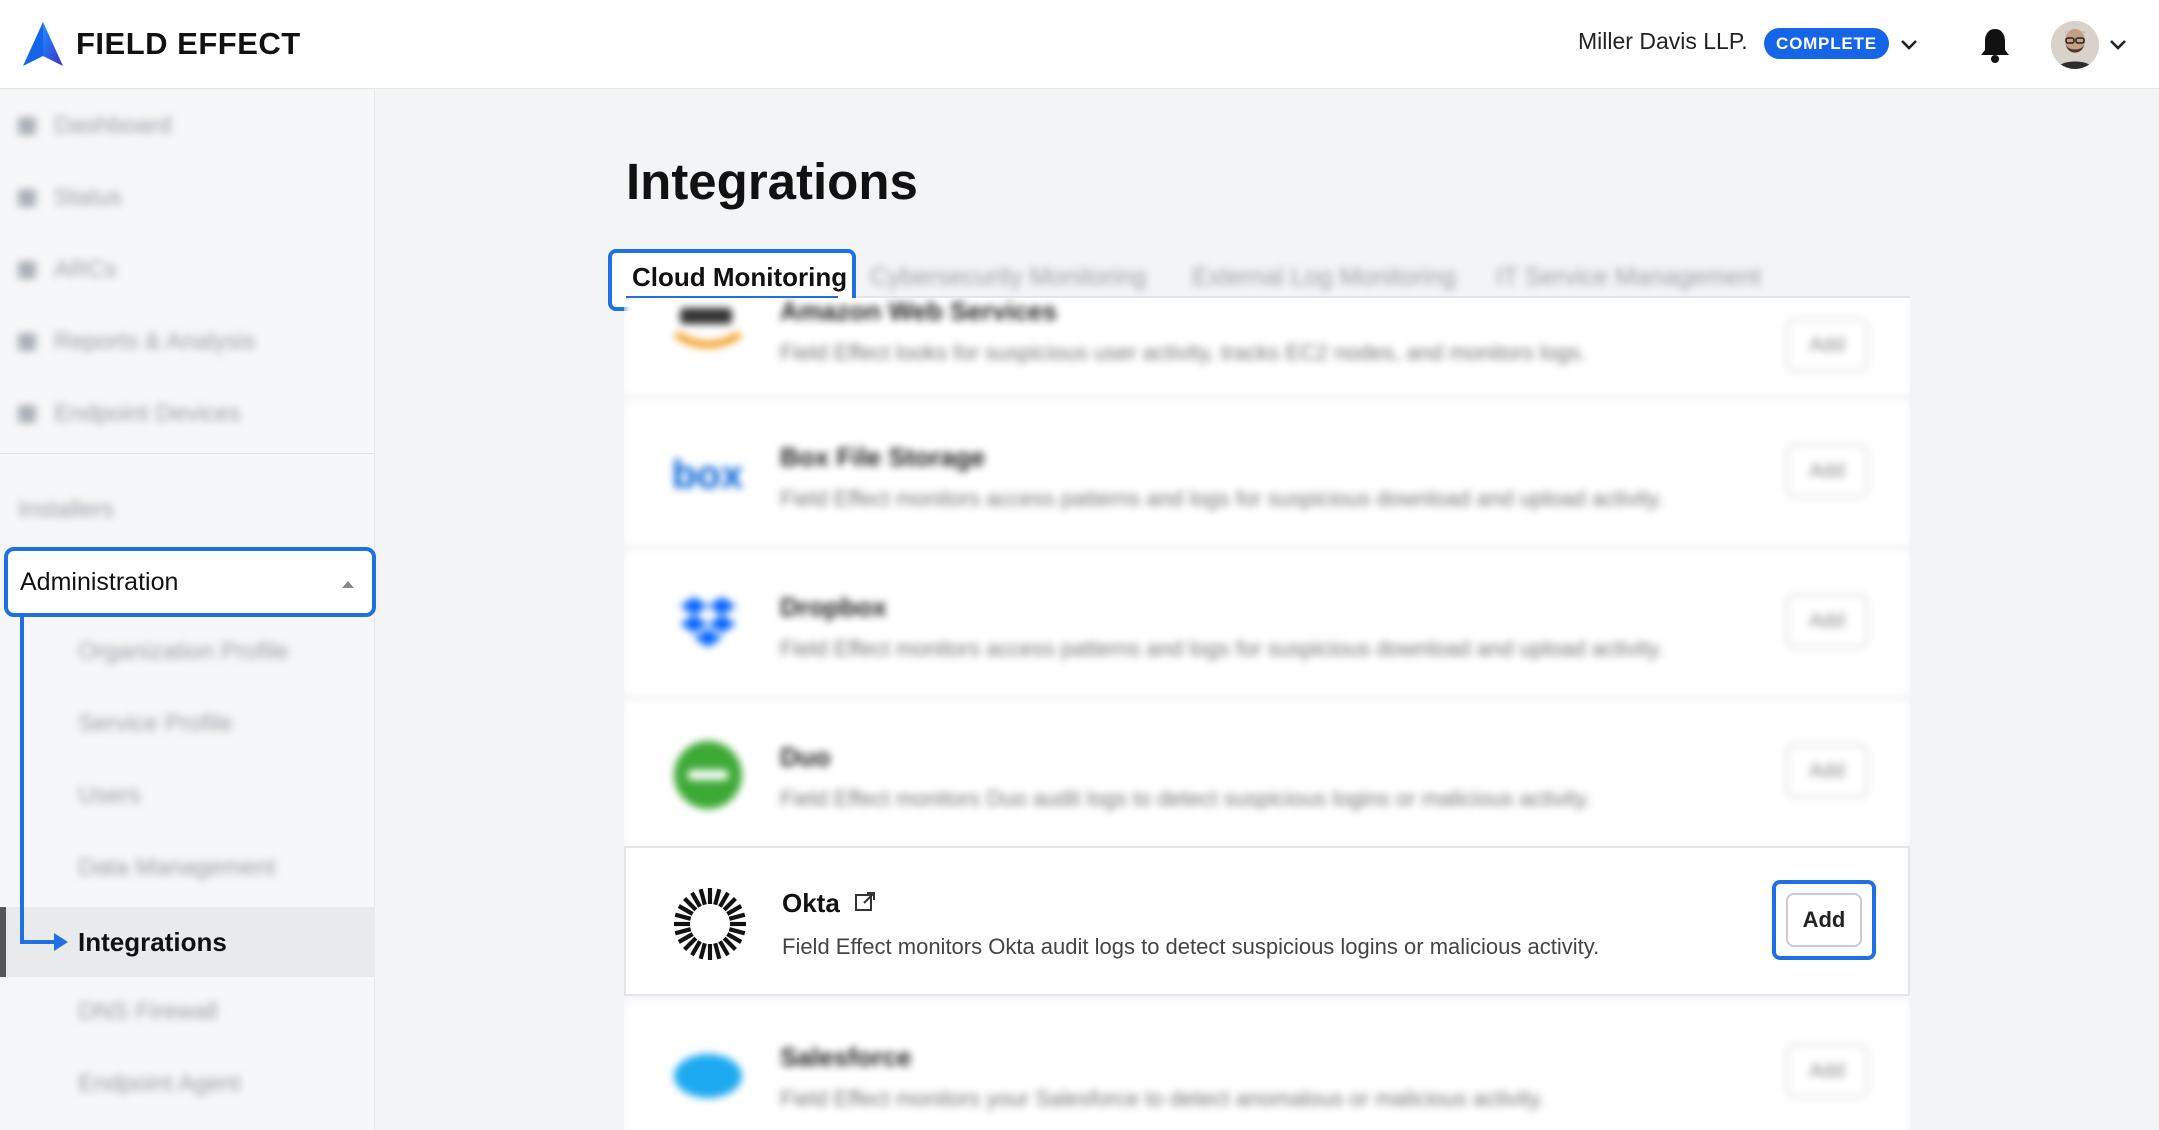 This screenshot has height=1130, width=2159. I want to click on sidebar-item-installers: Installers, so click(66, 510).